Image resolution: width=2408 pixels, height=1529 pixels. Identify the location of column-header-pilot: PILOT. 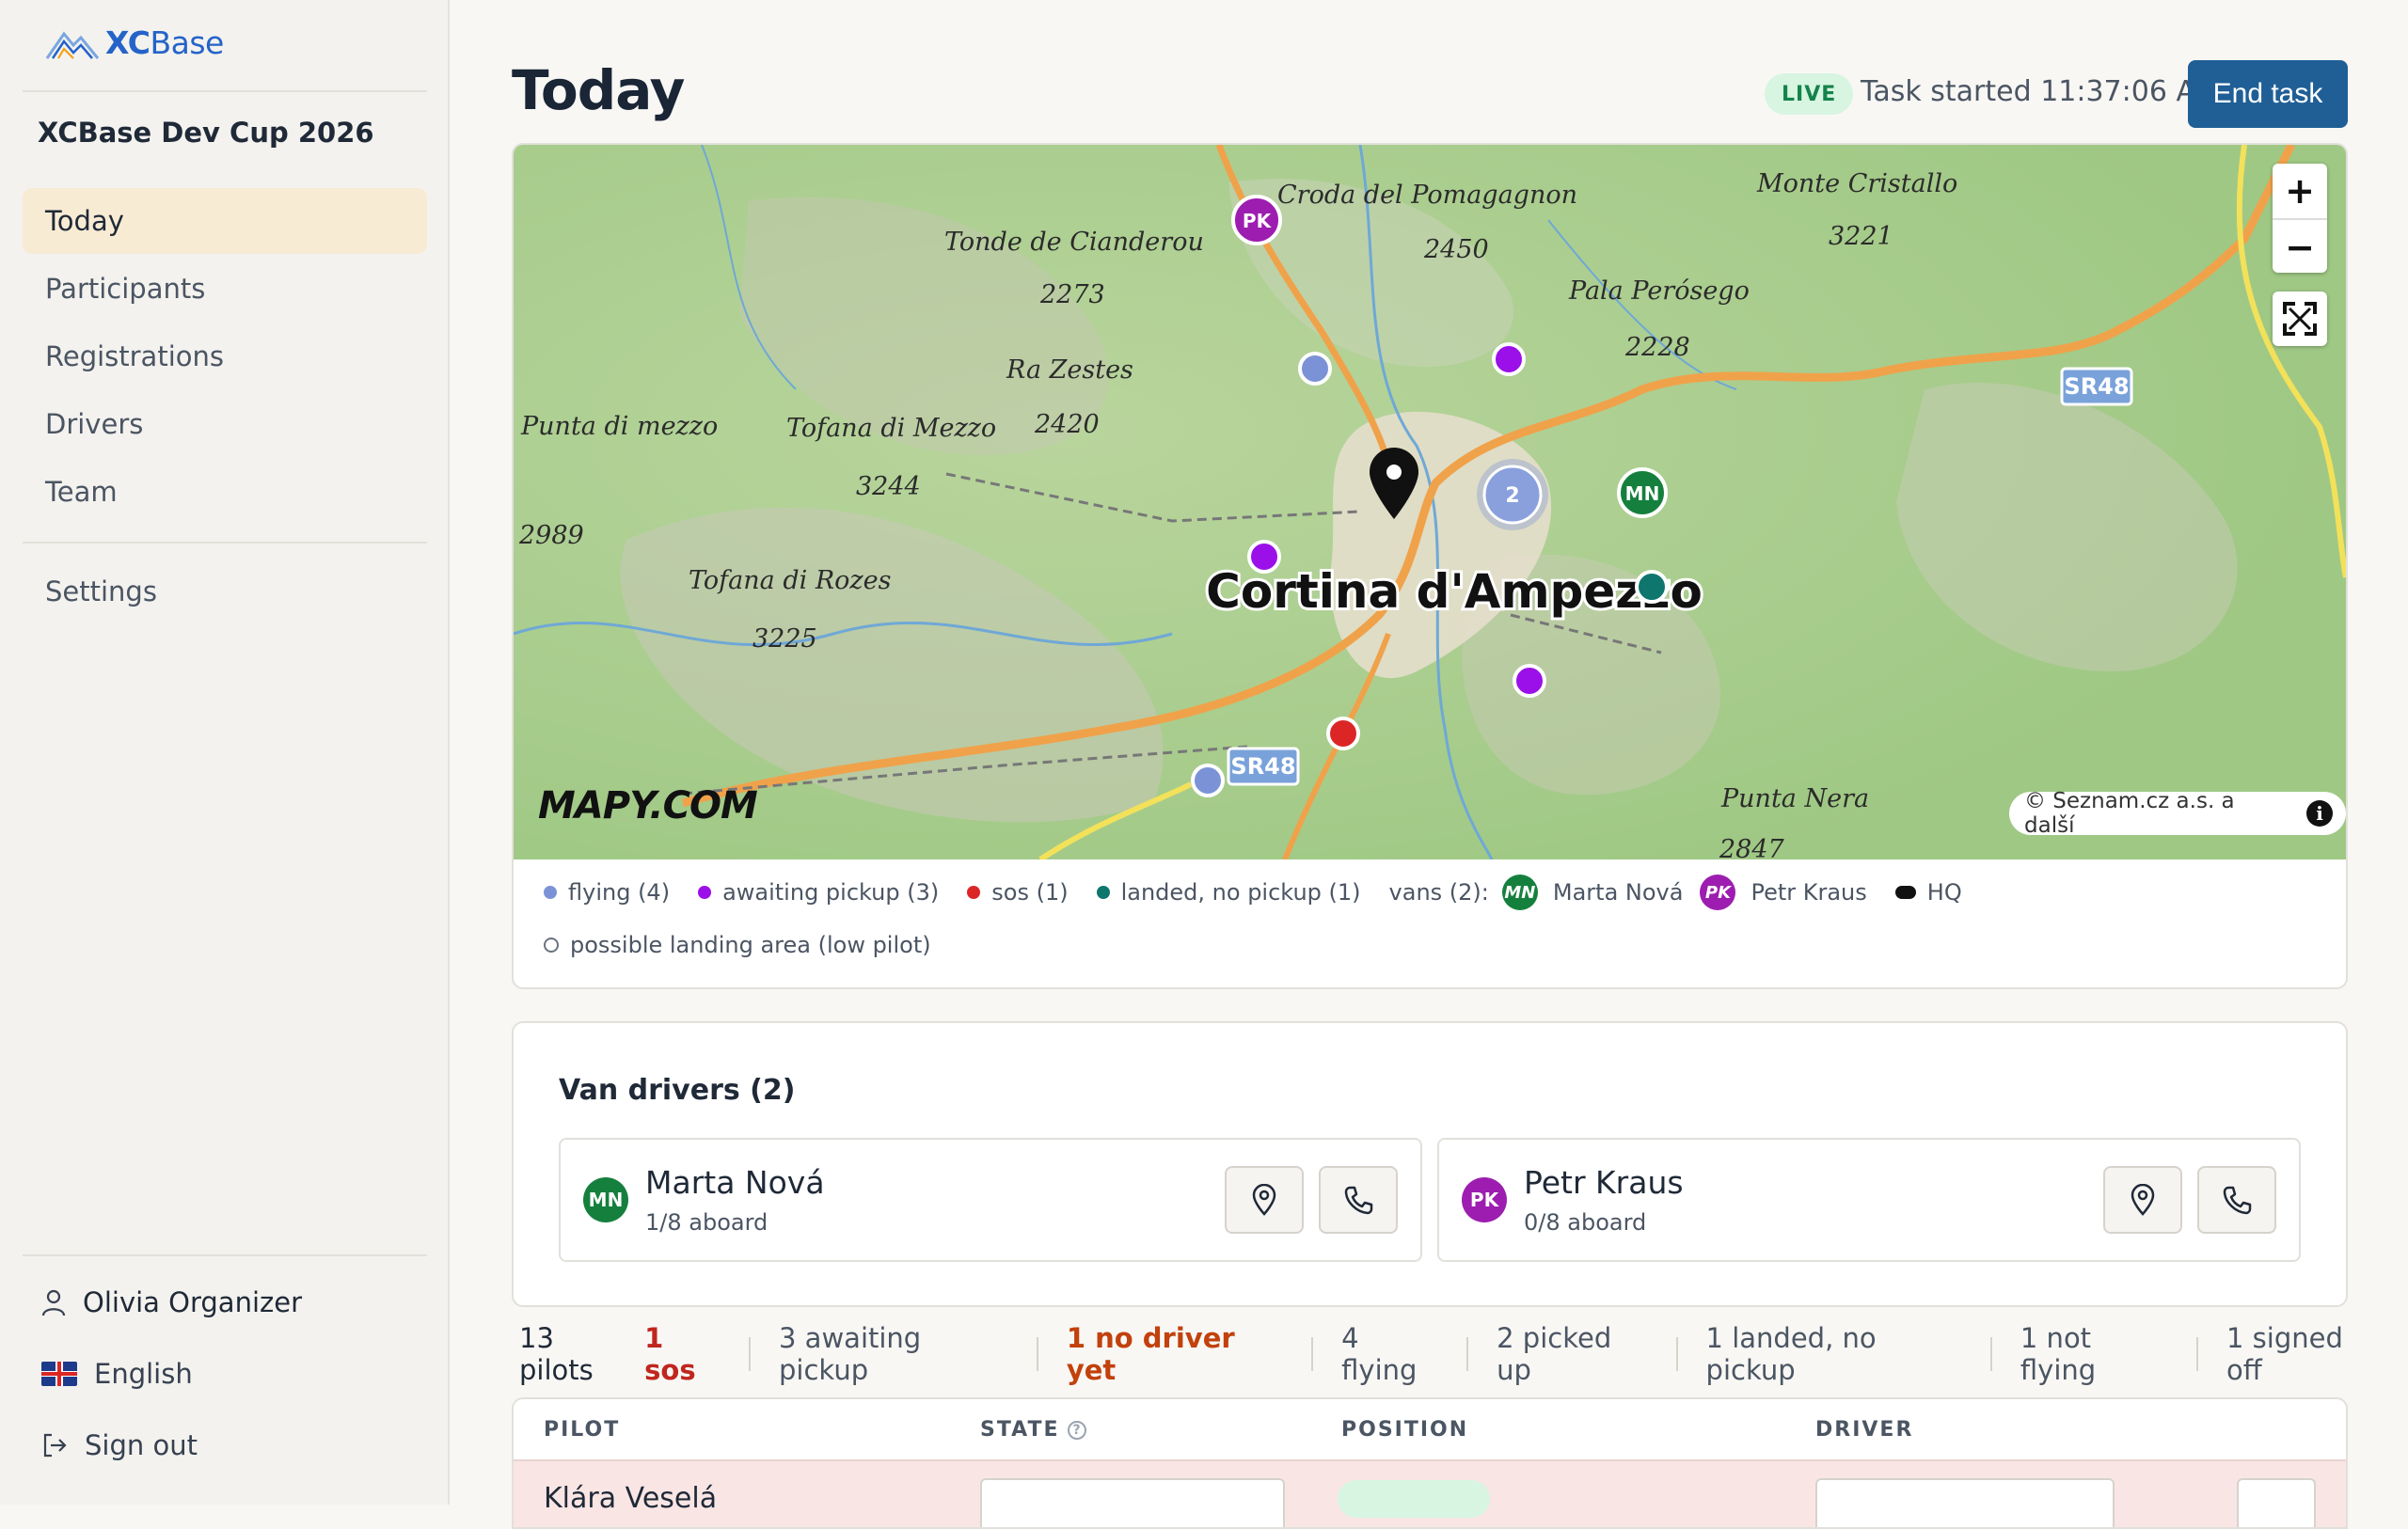
(582, 1430).